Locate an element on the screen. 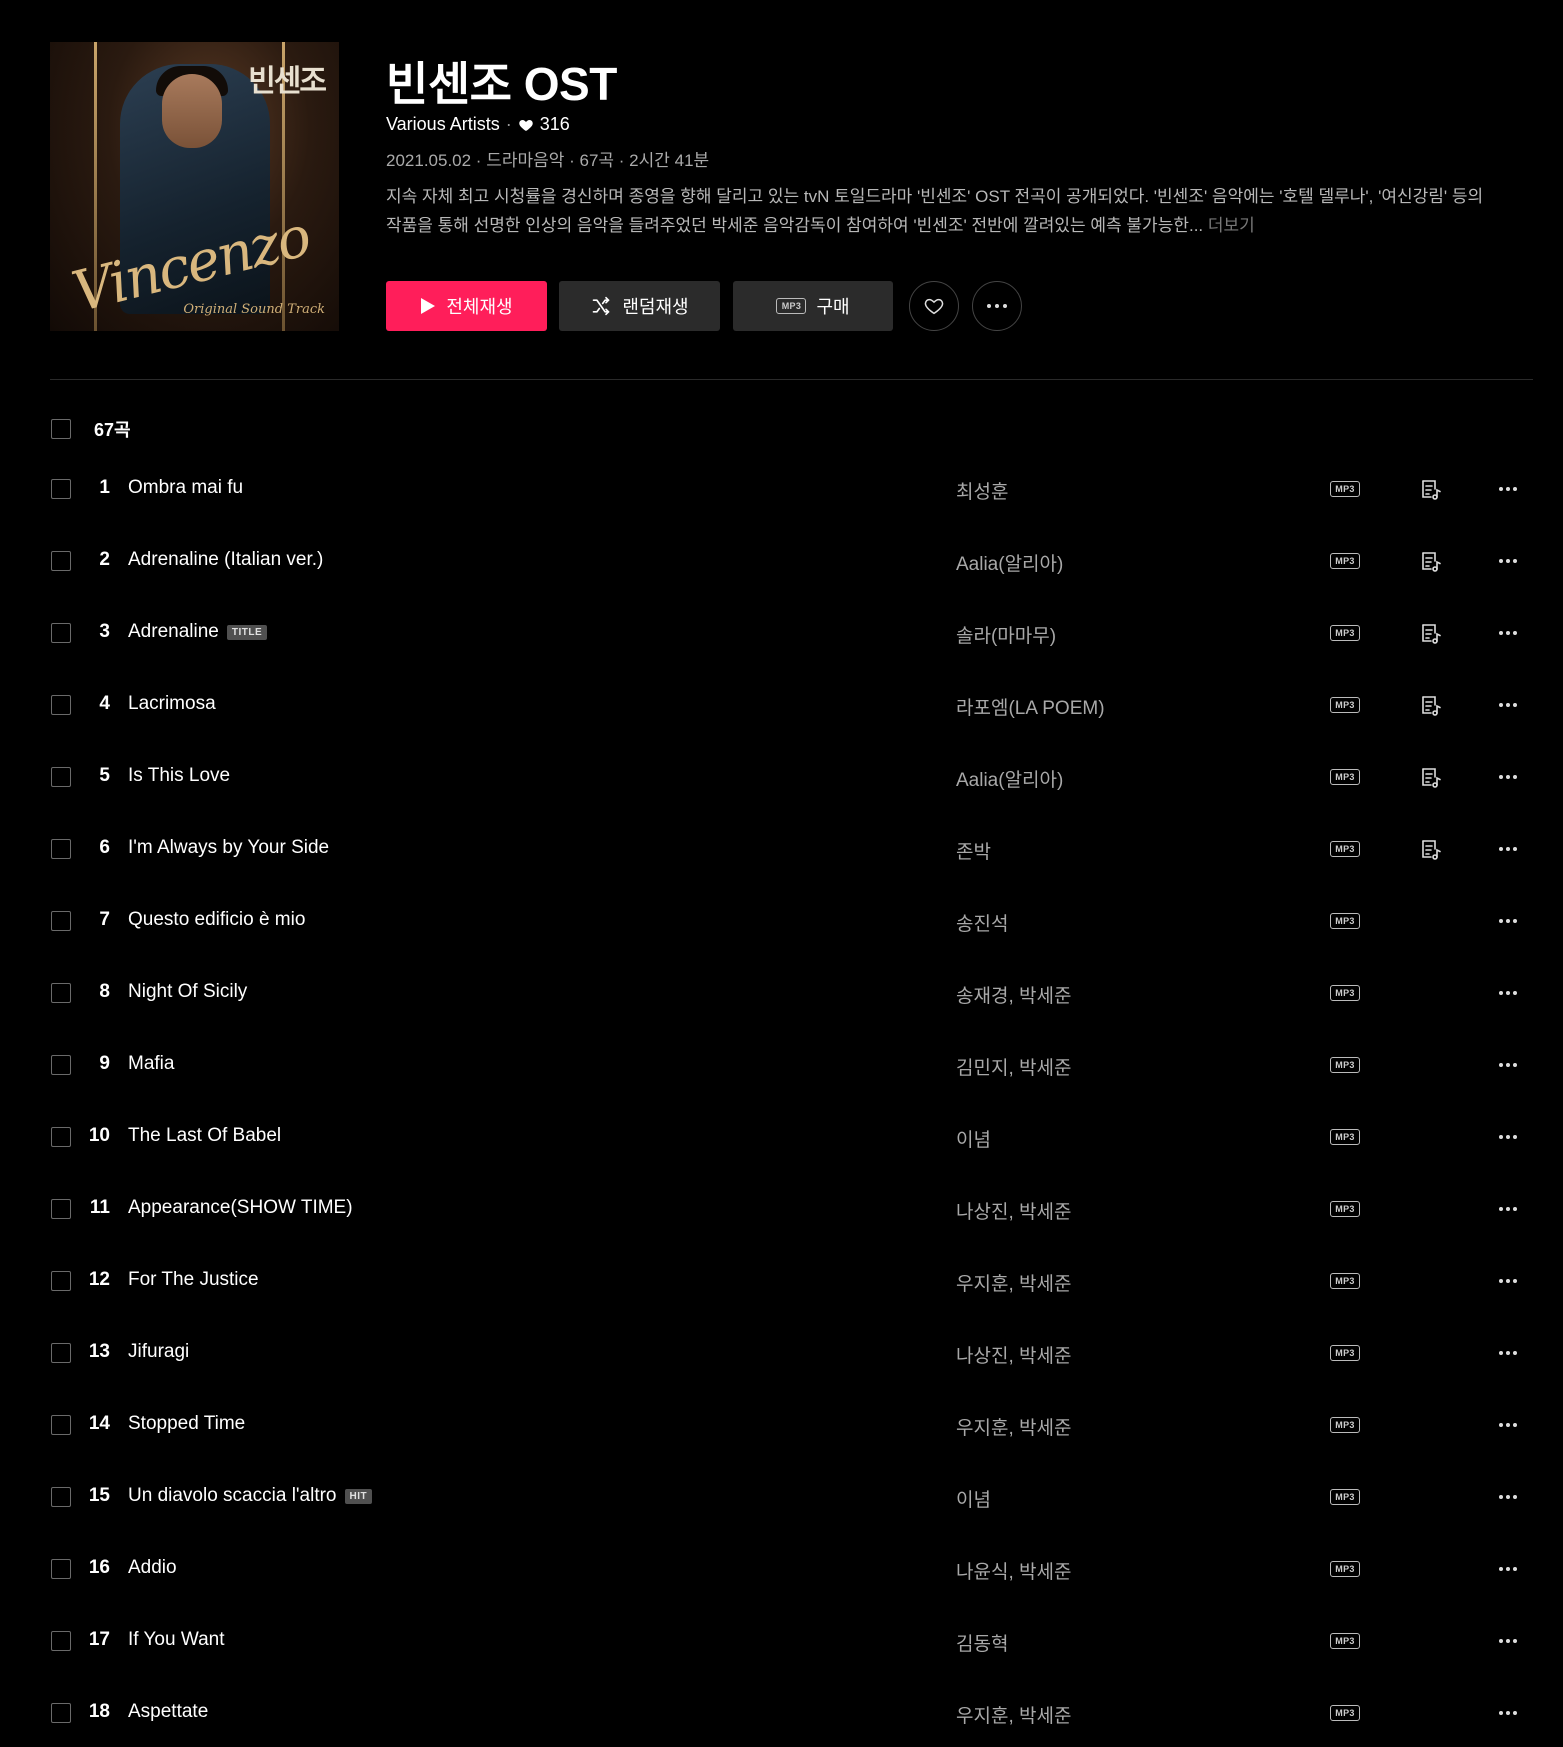 The height and width of the screenshot is (1747, 1563). track-title: Aspettate is located at coordinates (168, 1712).